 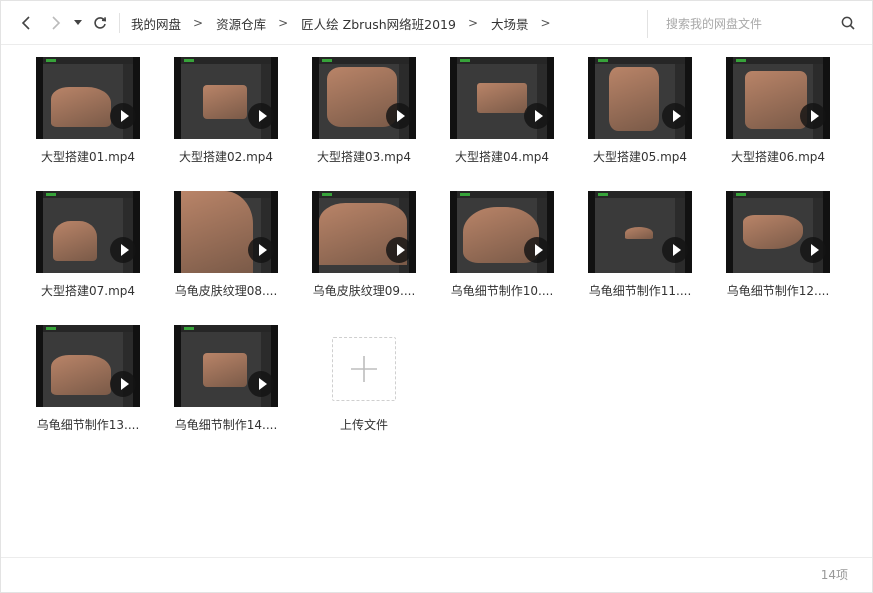 I want to click on file-item: 大型搭建07.mp4, so click(x=88, y=246).